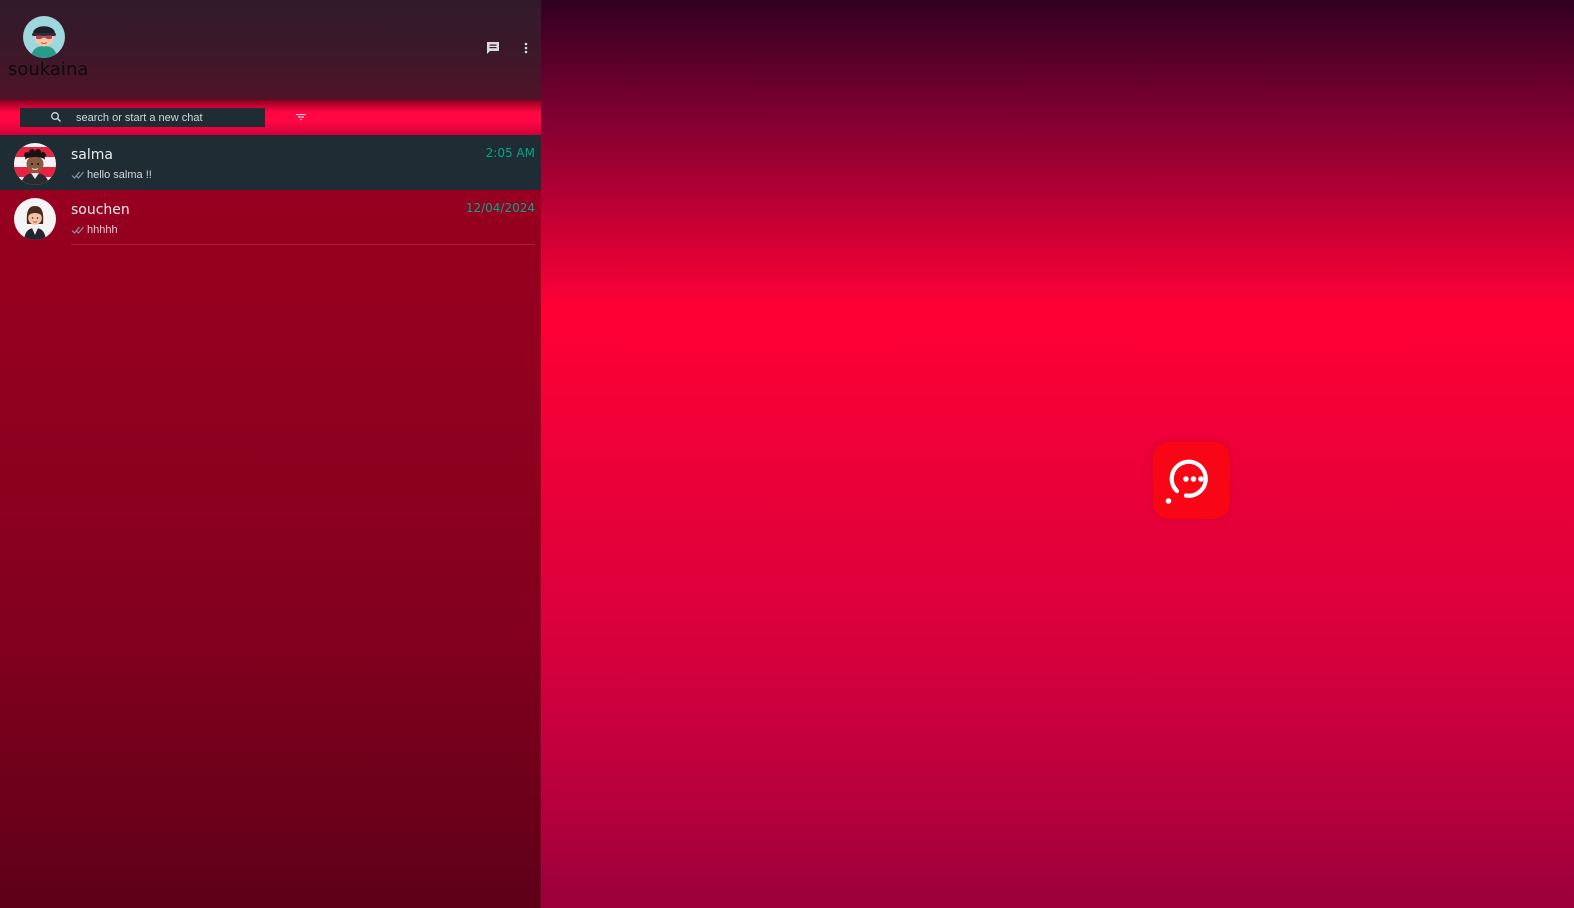 The height and width of the screenshot is (908, 1574). I want to click on divider, so click(303, 244).